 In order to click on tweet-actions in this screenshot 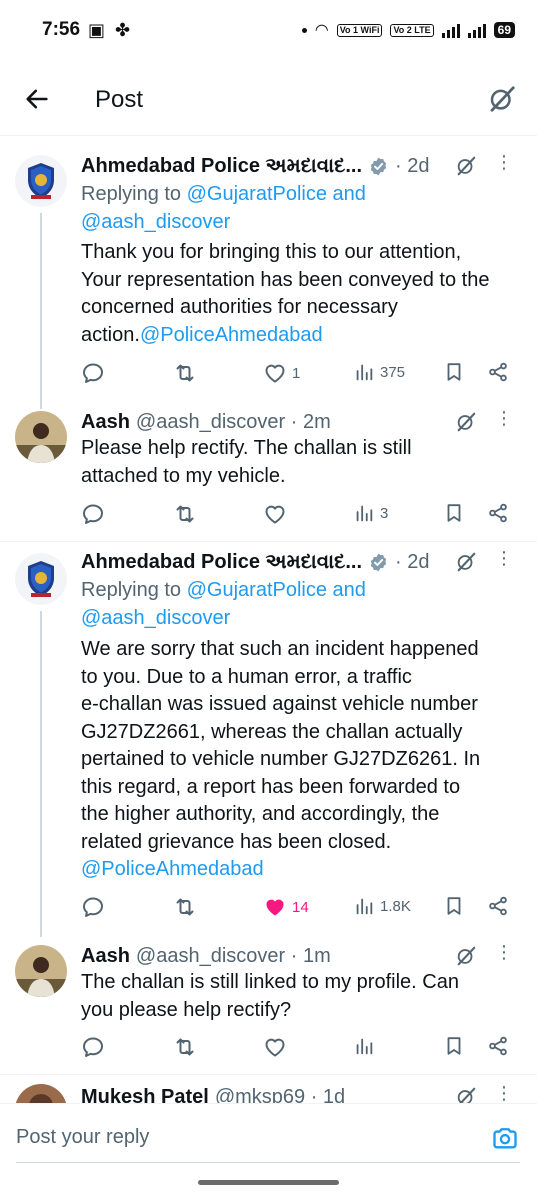, I will do `click(297, 1049)`.